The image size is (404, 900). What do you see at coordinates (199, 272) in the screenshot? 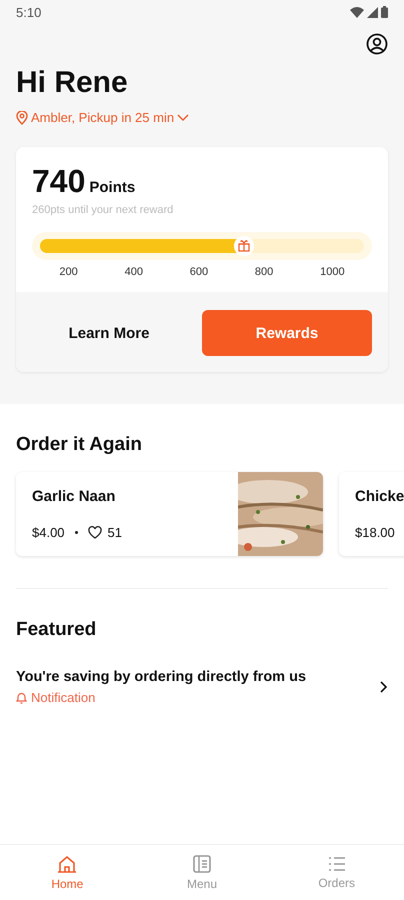
I see `progress-tick-label: 600` at bounding box center [199, 272].